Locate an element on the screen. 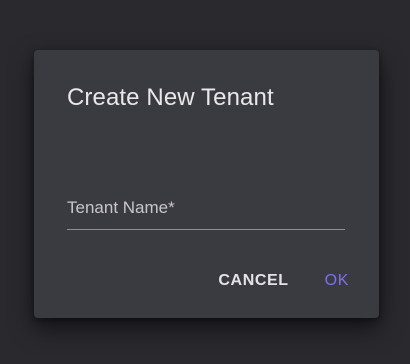  tenant-name-field: Tenant Name* is located at coordinates (206, 211).